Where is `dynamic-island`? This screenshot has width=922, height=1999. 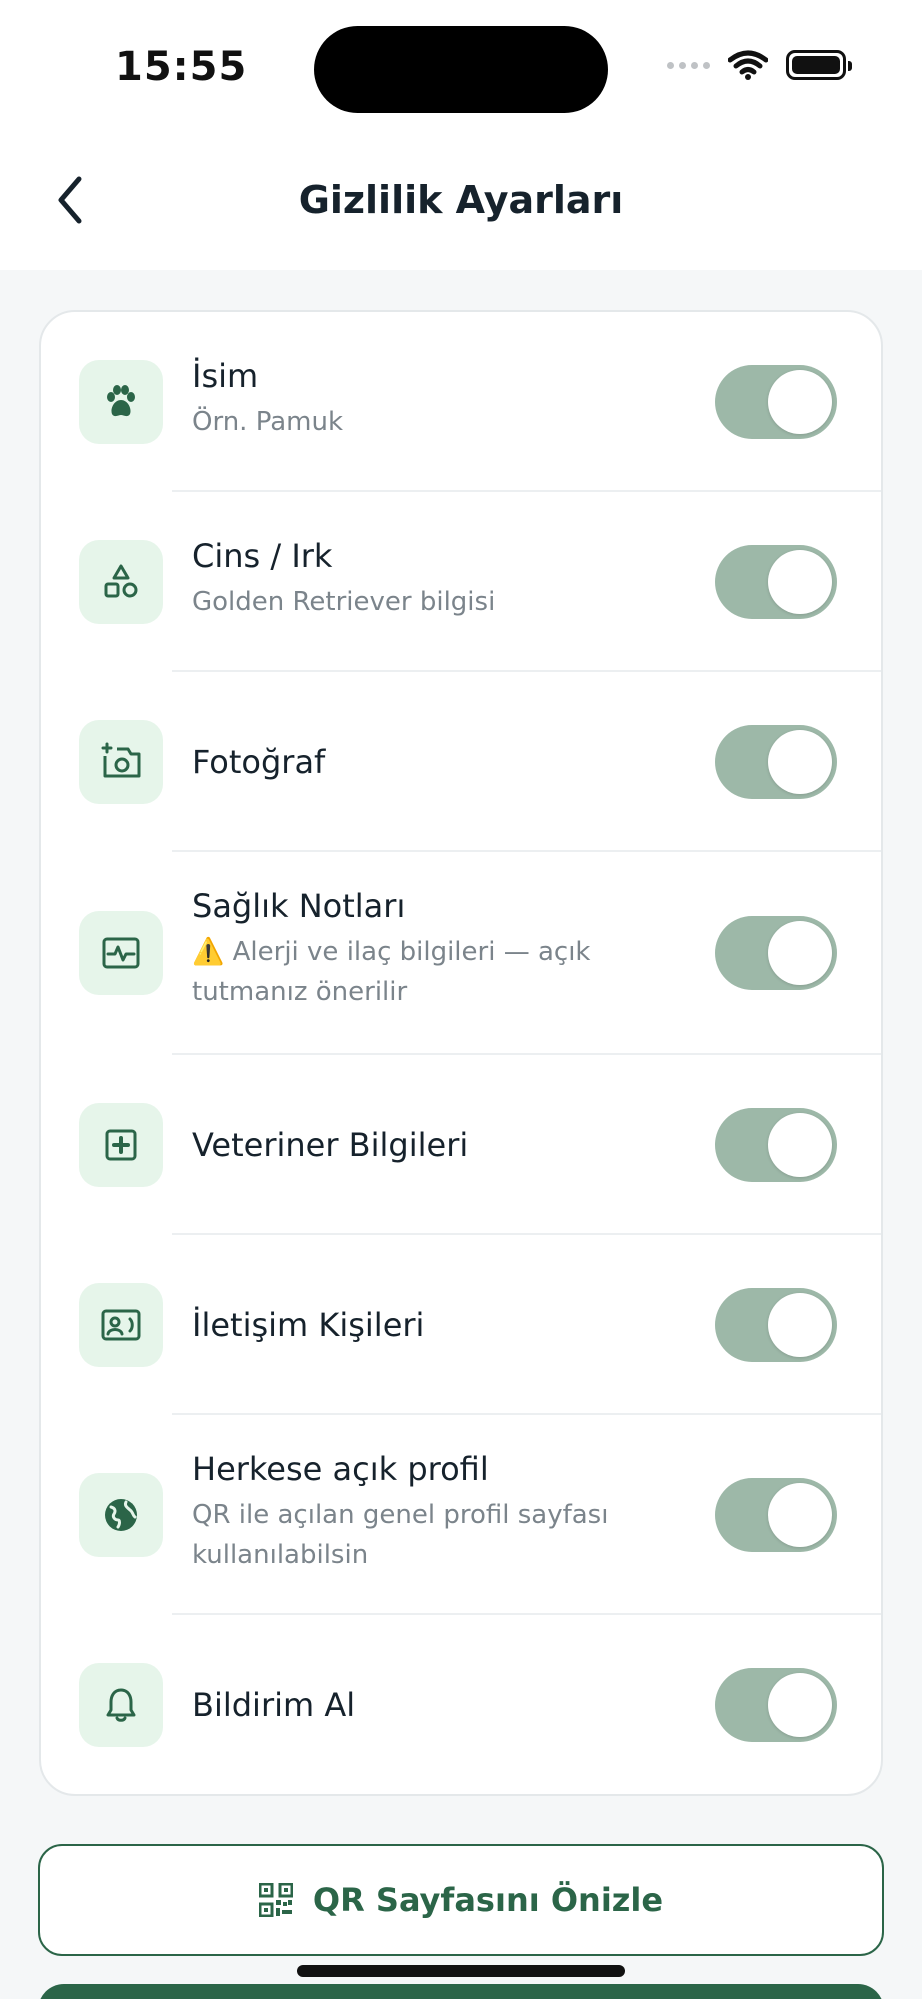
dynamic-island is located at coordinates (461, 69).